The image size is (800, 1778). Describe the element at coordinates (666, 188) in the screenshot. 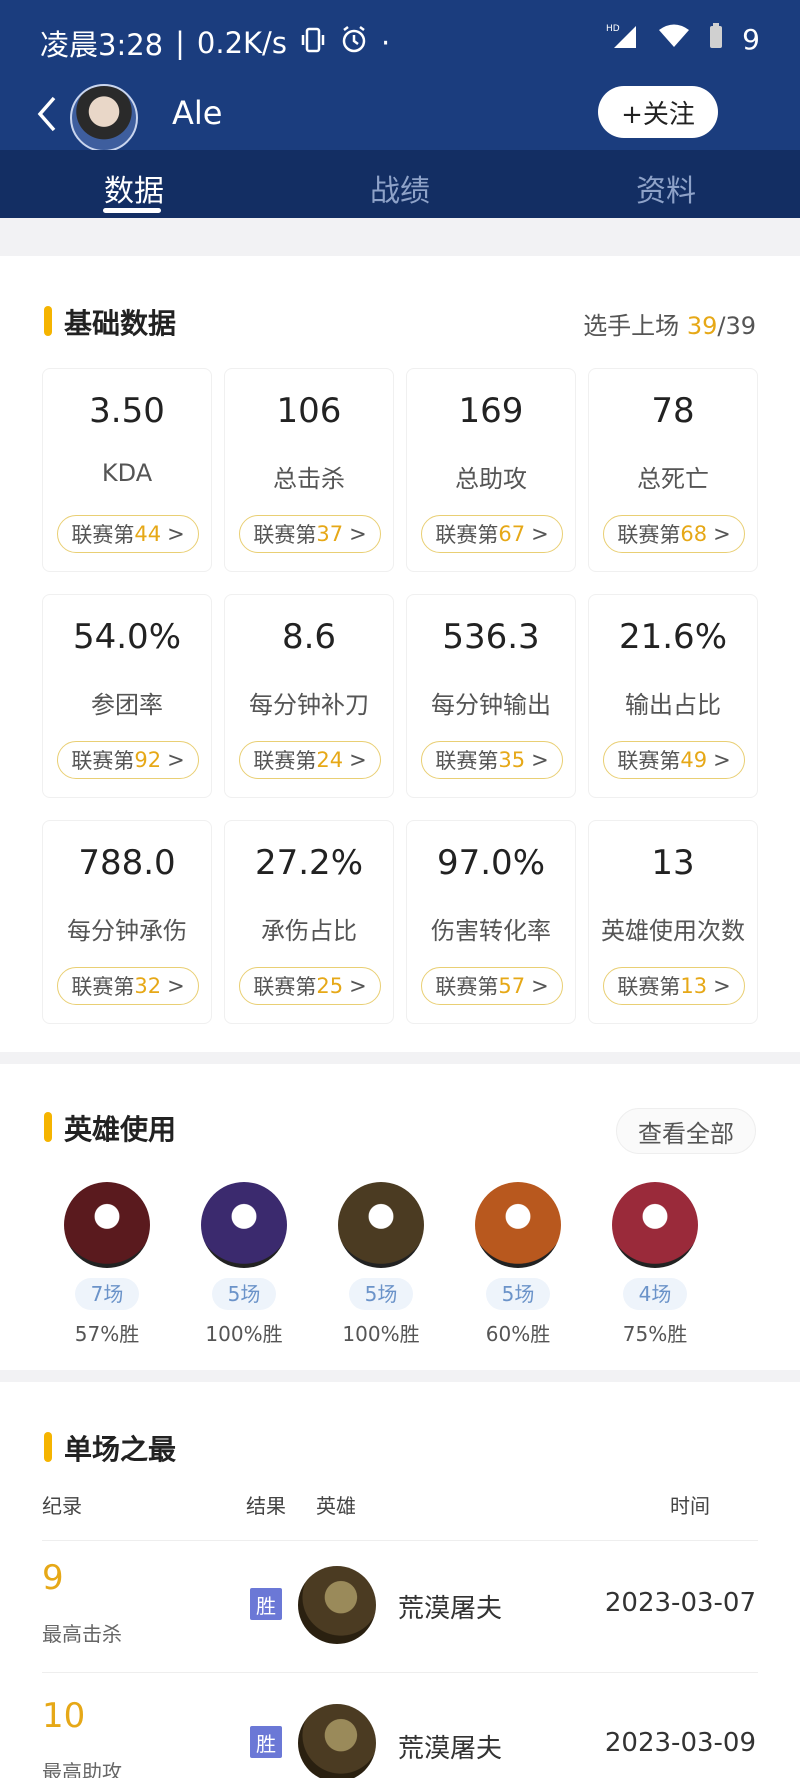

I see `tab-profile: 资料` at that location.